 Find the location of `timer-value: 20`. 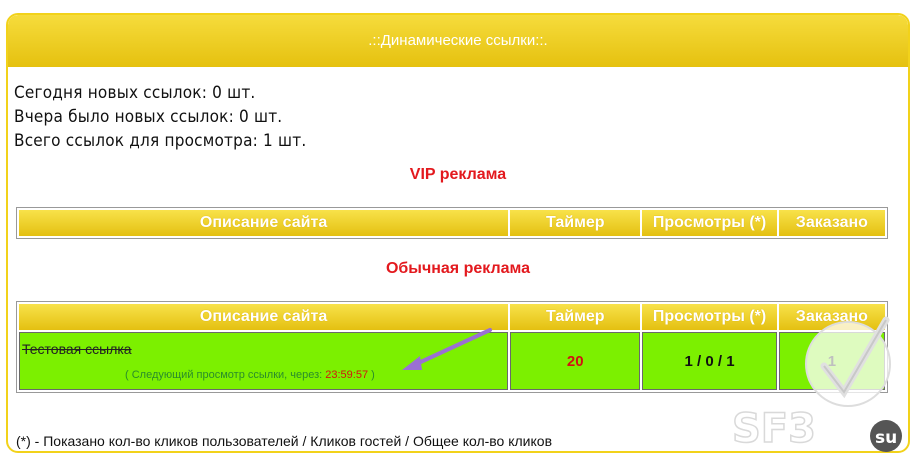

timer-value: 20 is located at coordinates (575, 361).